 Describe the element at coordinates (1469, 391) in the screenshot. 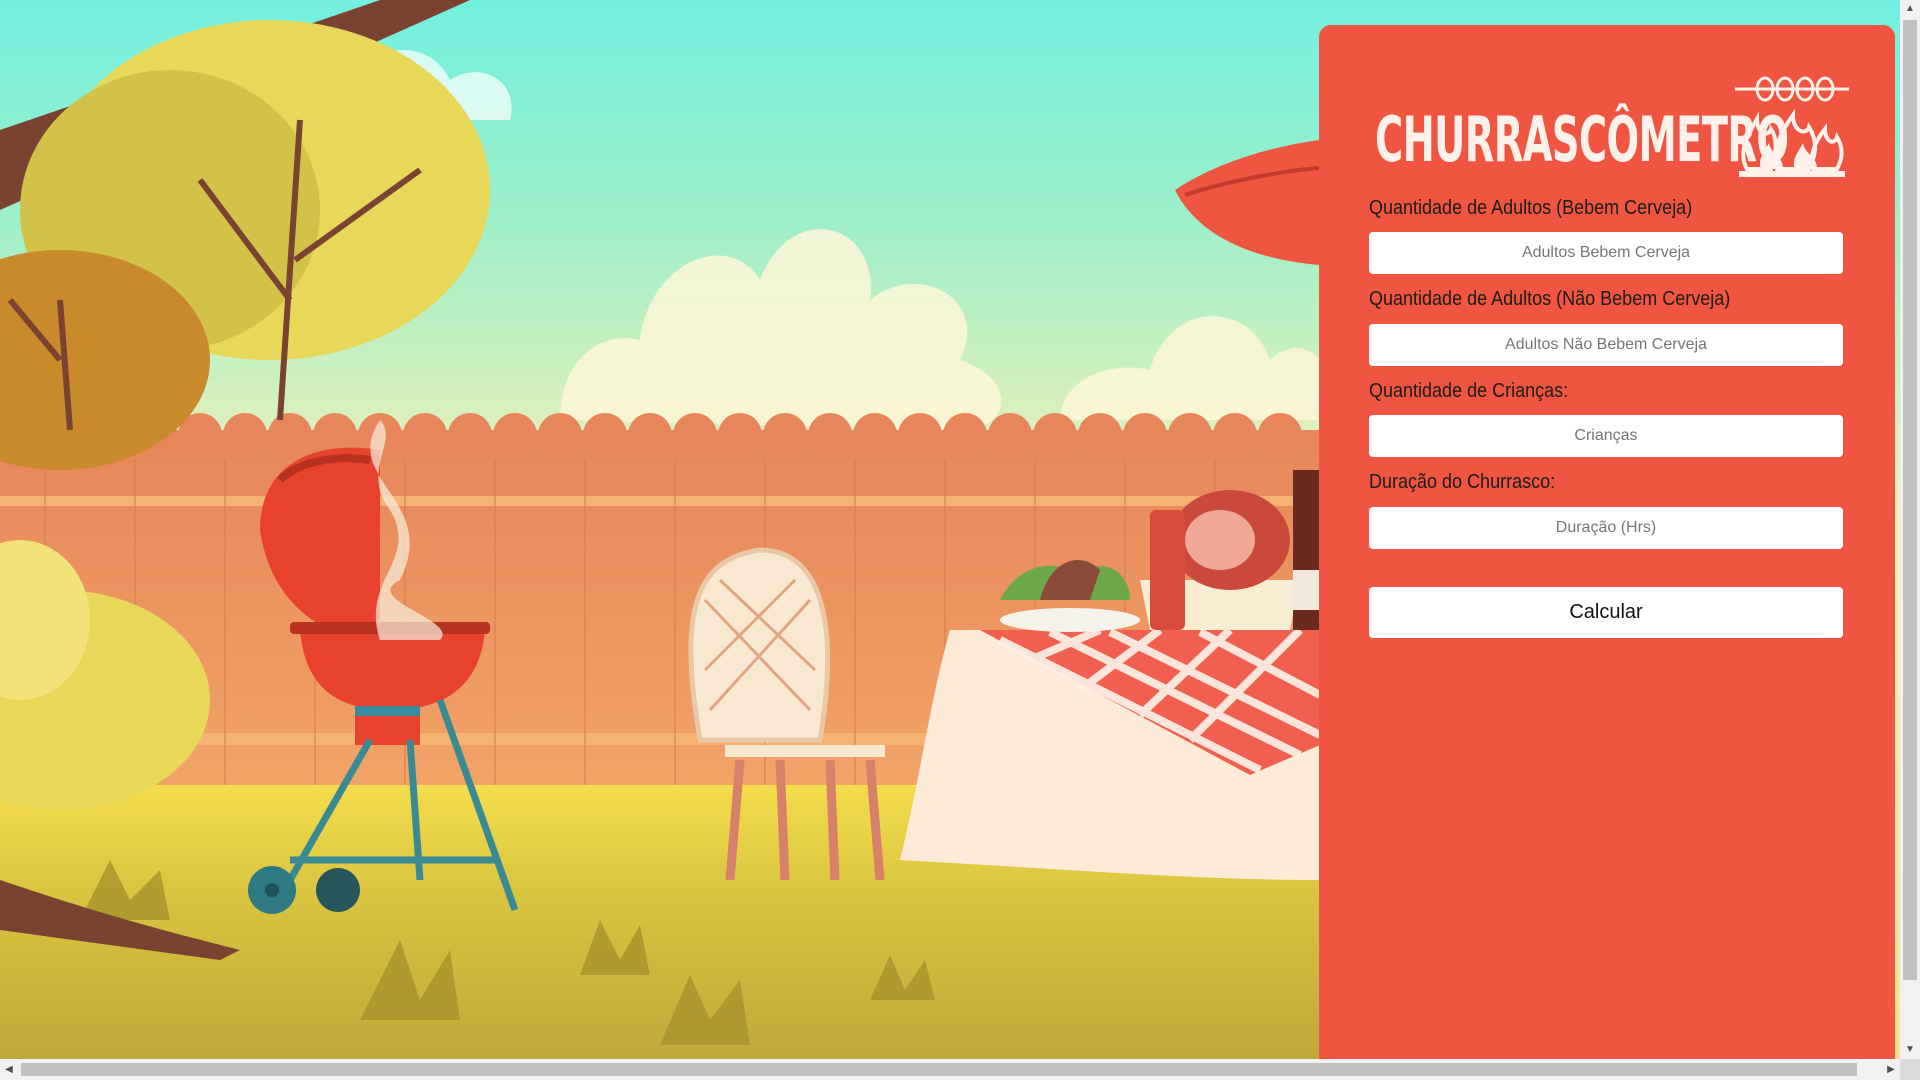

I see `children-label: Quantidade de Crianças:` at that location.